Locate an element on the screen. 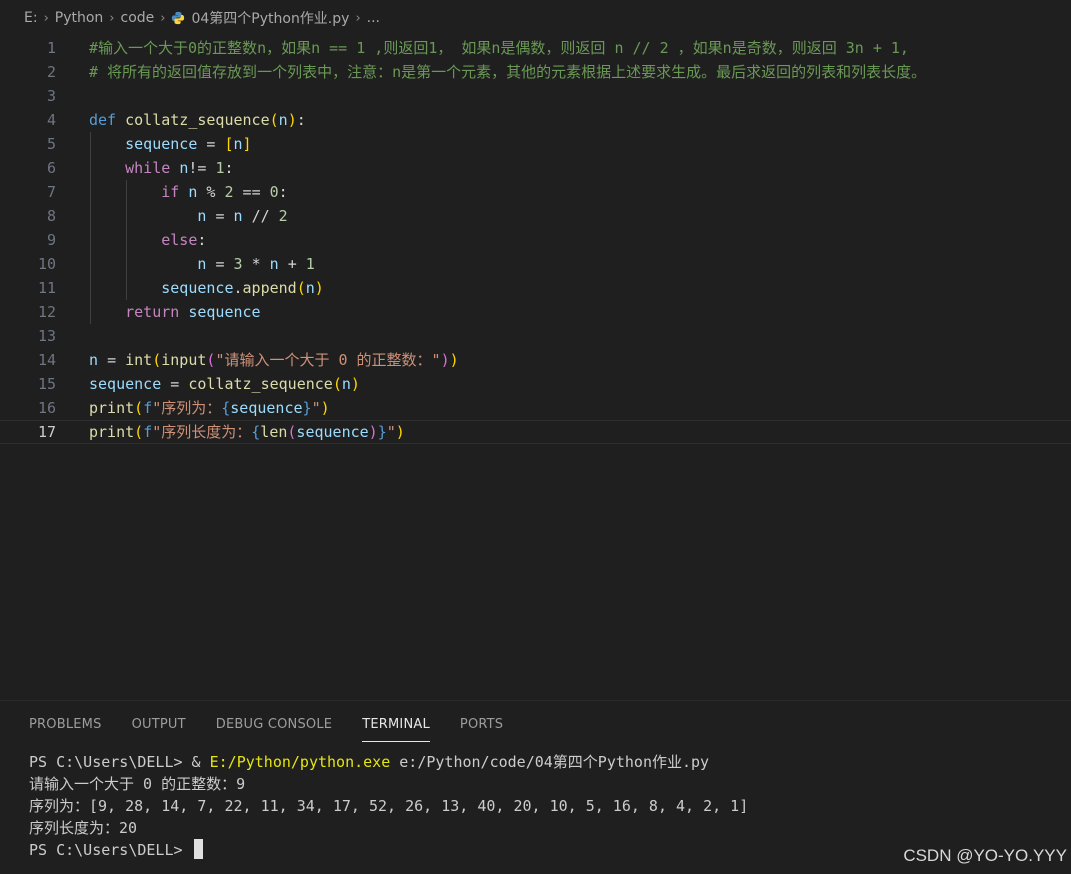 This screenshot has width=1071, height=874. python-file-icon is located at coordinates (178, 18).